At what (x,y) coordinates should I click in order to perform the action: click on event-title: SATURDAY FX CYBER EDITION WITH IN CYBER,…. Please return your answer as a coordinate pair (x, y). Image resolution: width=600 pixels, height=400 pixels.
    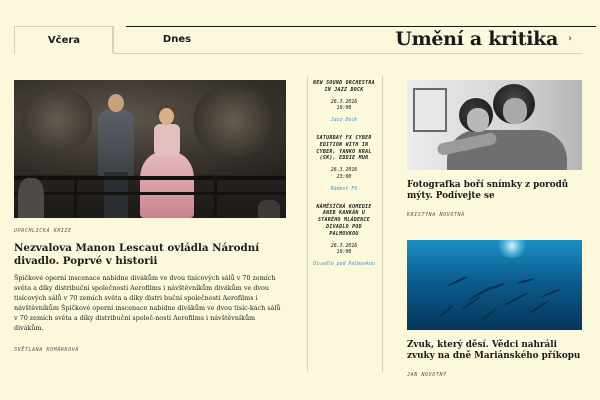
    Looking at the image, I should click on (344, 148).